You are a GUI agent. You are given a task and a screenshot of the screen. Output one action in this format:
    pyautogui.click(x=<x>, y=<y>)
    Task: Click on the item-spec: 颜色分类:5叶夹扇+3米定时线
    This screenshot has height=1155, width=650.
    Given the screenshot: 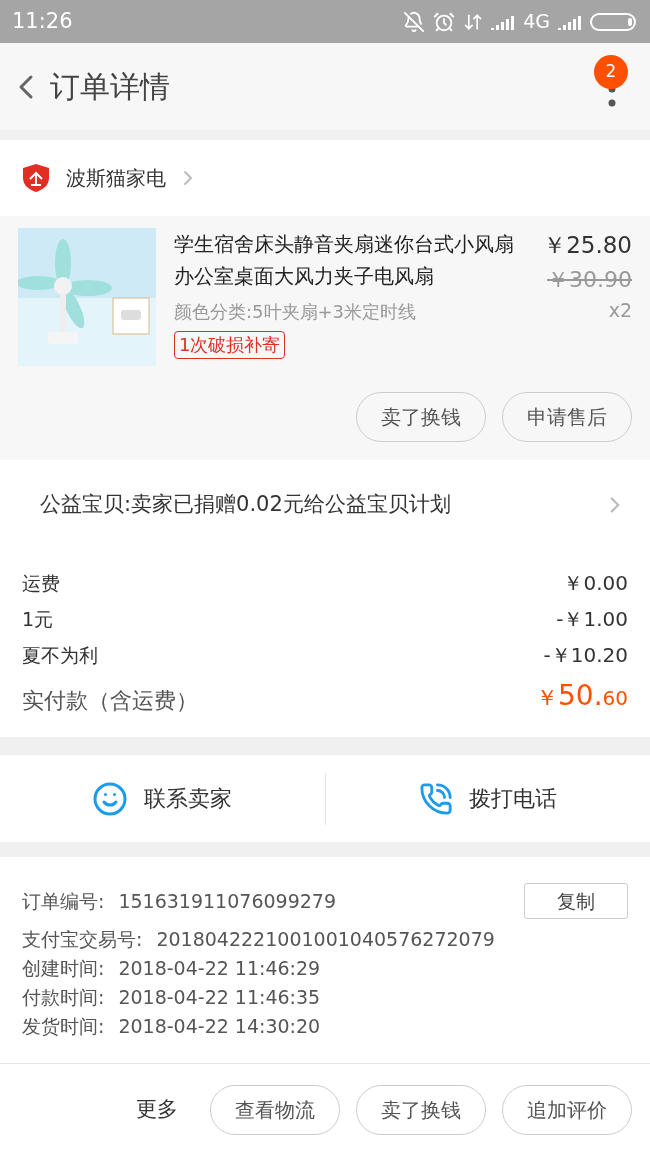 What is the action you would take?
    pyautogui.click(x=295, y=312)
    